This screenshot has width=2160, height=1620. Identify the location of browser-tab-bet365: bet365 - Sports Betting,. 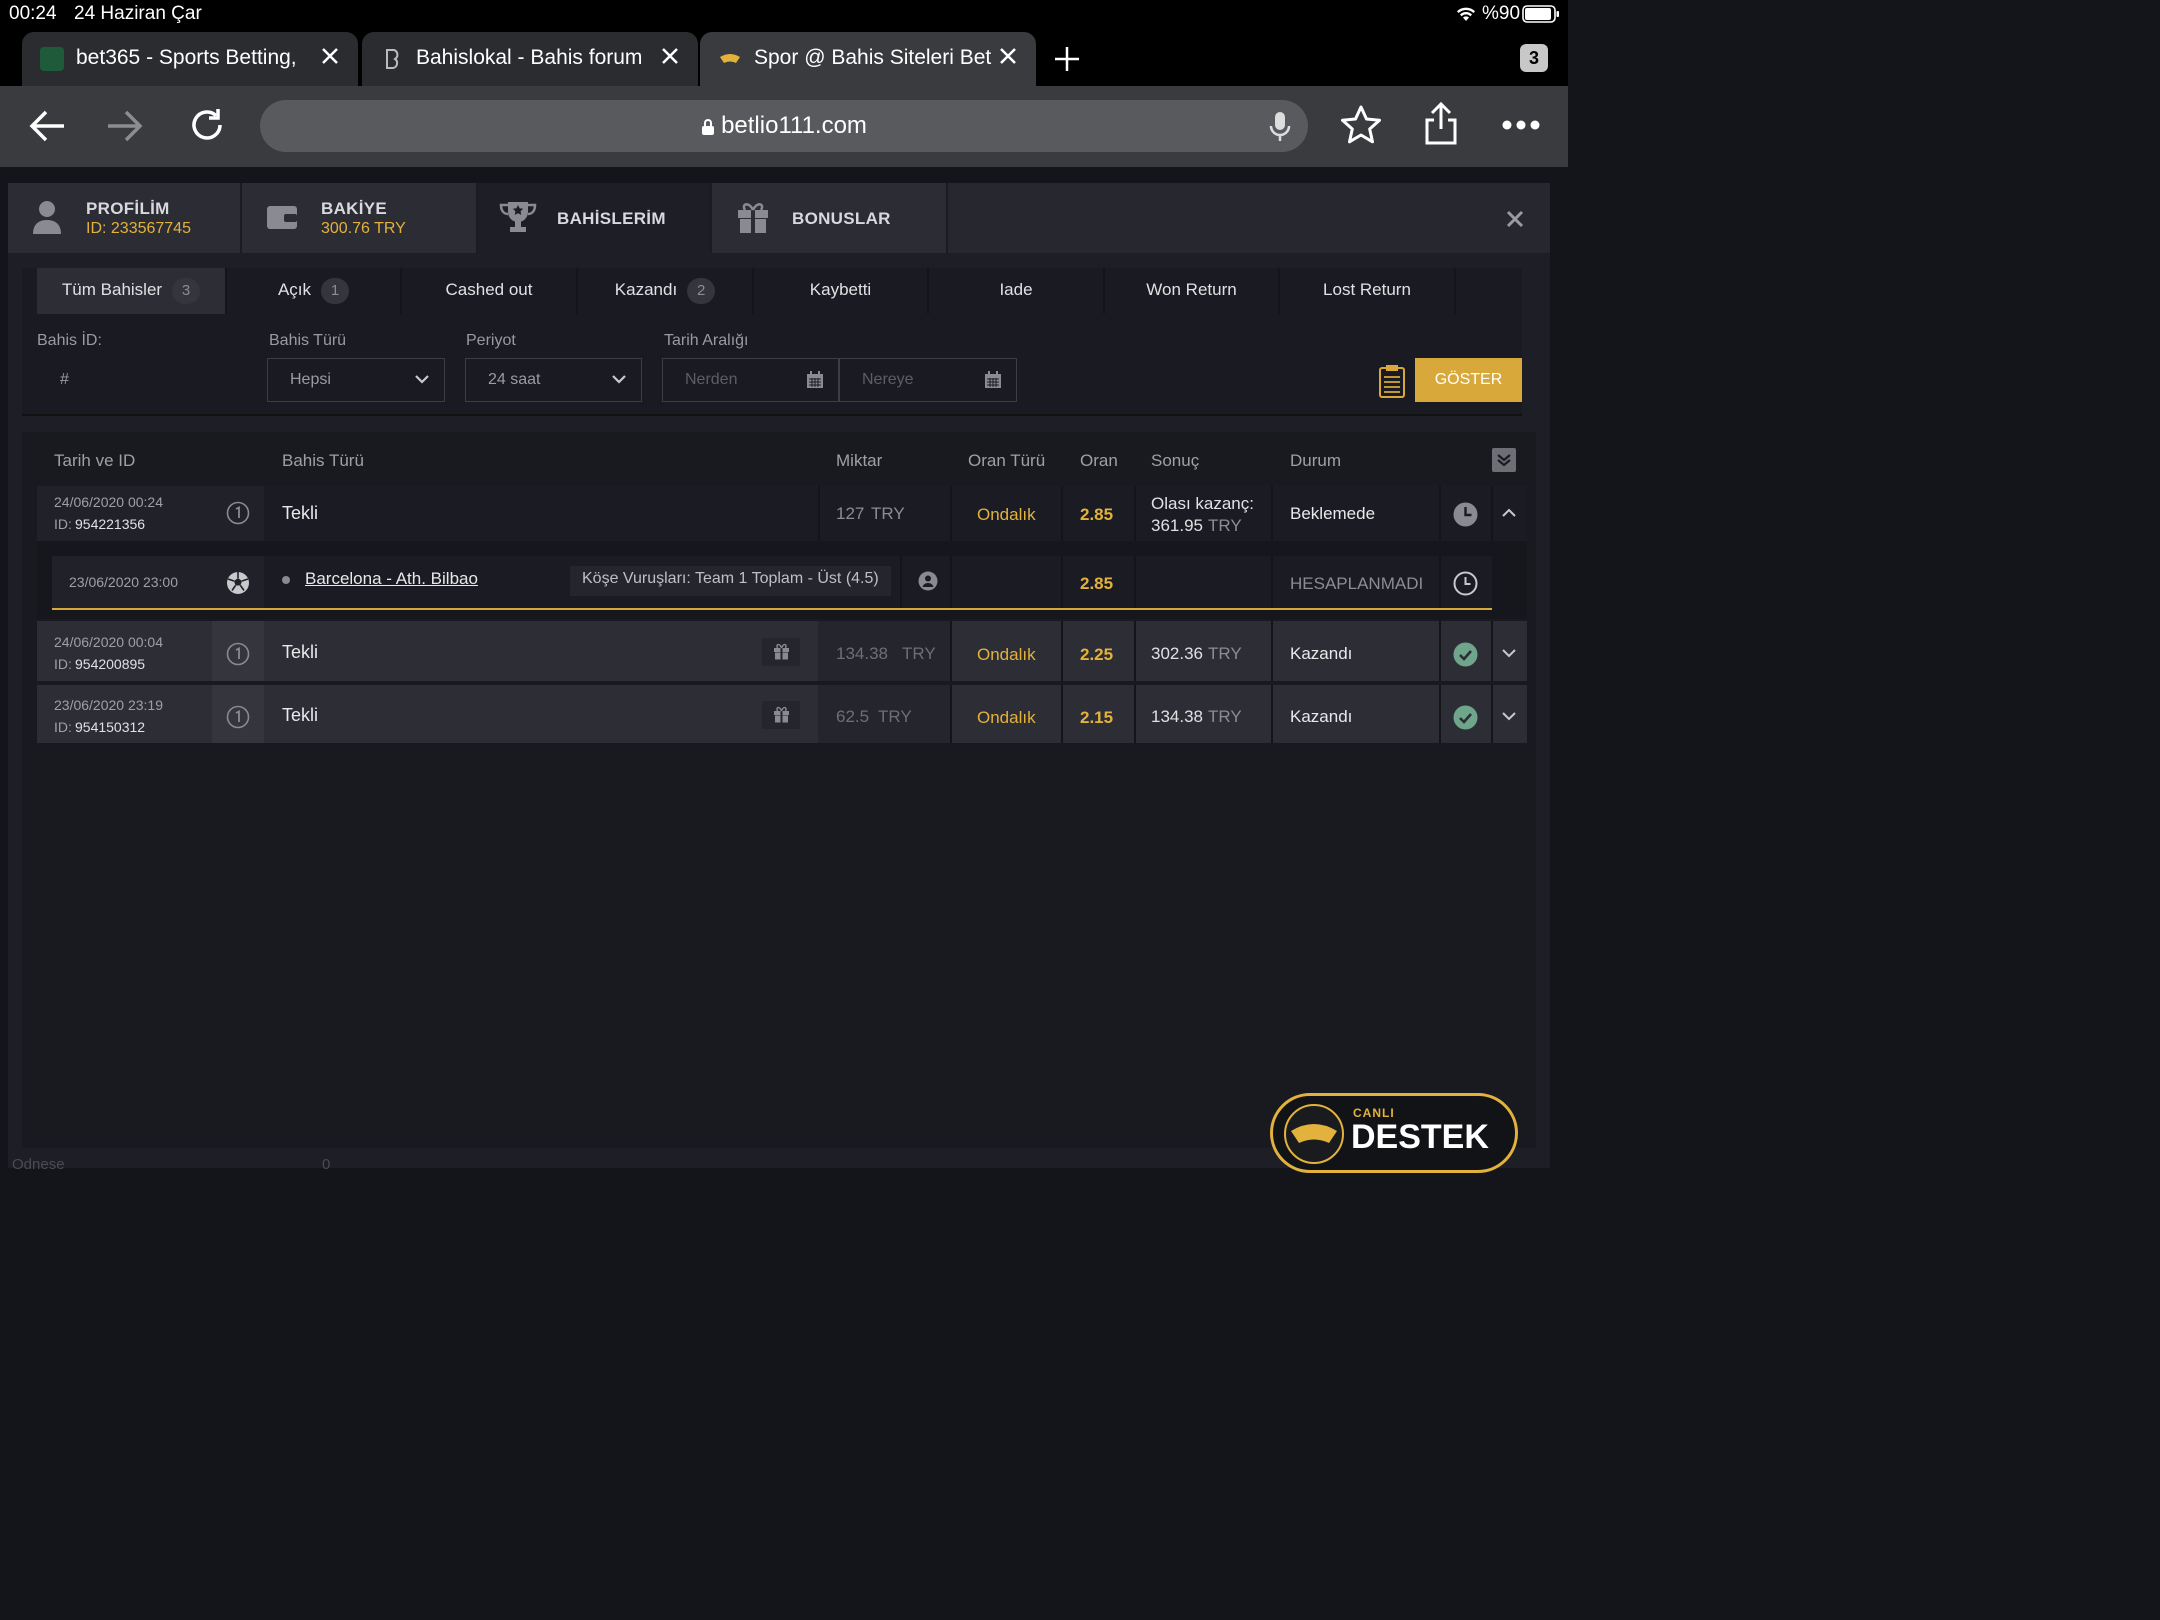
(190, 59).